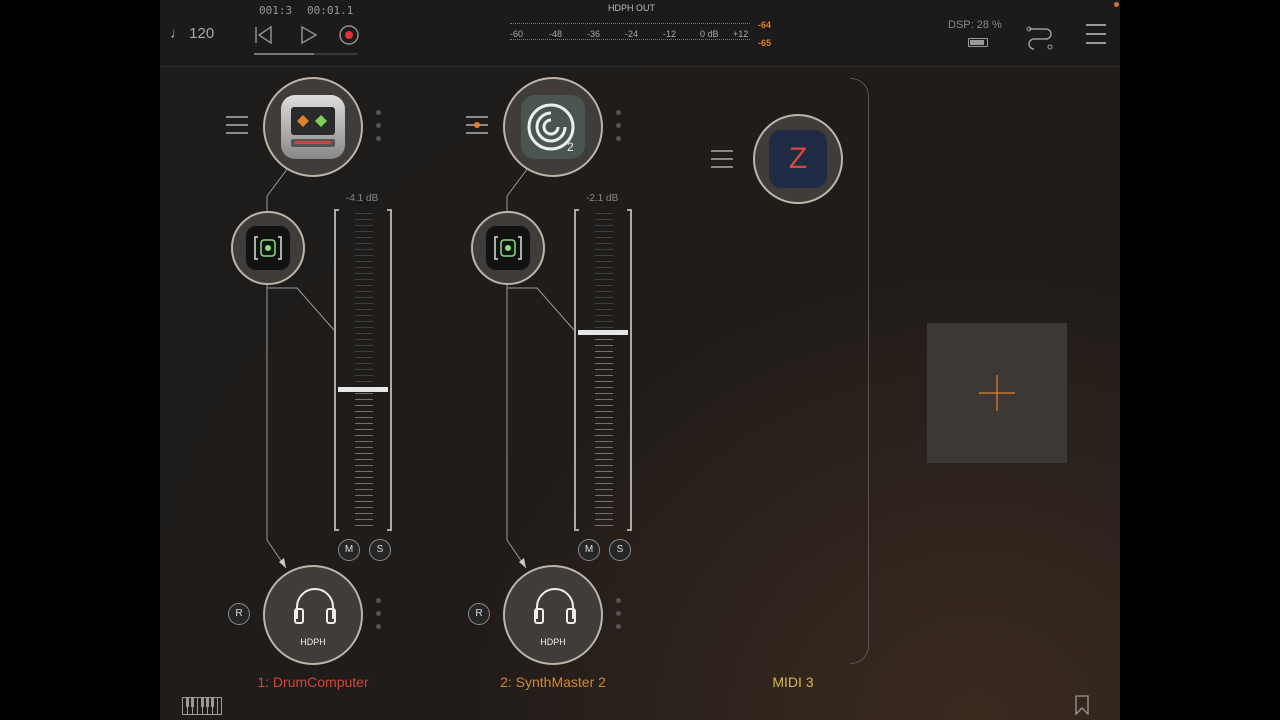 The height and width of the screenshot is (720, 1280). I want to click on channel-2-solo-button: S, so click(620, 550).